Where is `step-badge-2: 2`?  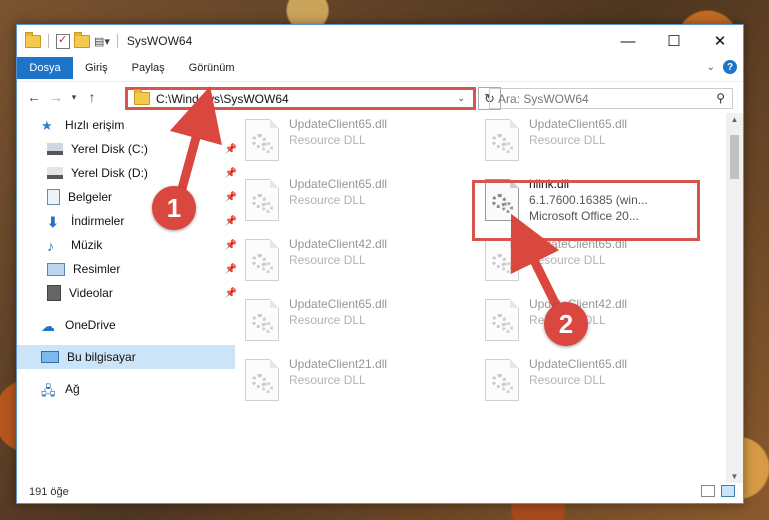
step-badge-2: 2 is located at coordinates (566, 324).